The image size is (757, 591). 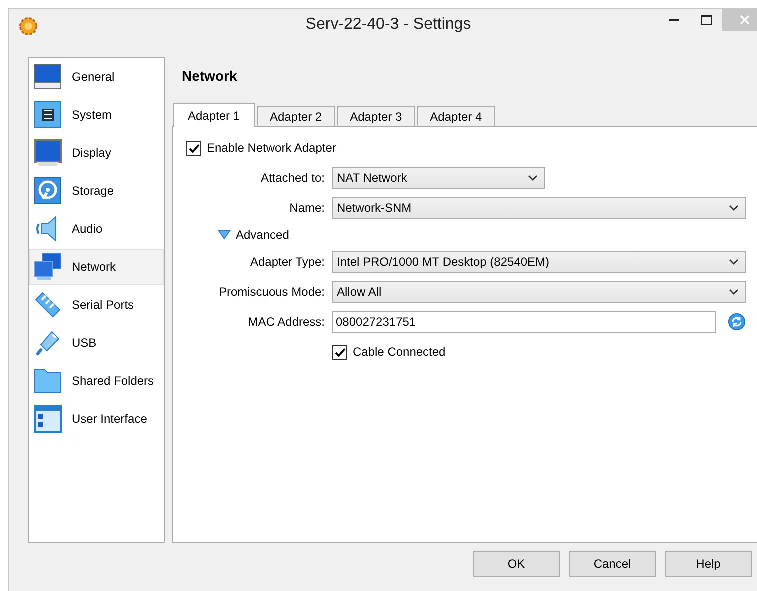 What do you see at coordinates (96, 77) in the screenshot?
I see `sidebar-item: General` at bounding box center [96, 77].